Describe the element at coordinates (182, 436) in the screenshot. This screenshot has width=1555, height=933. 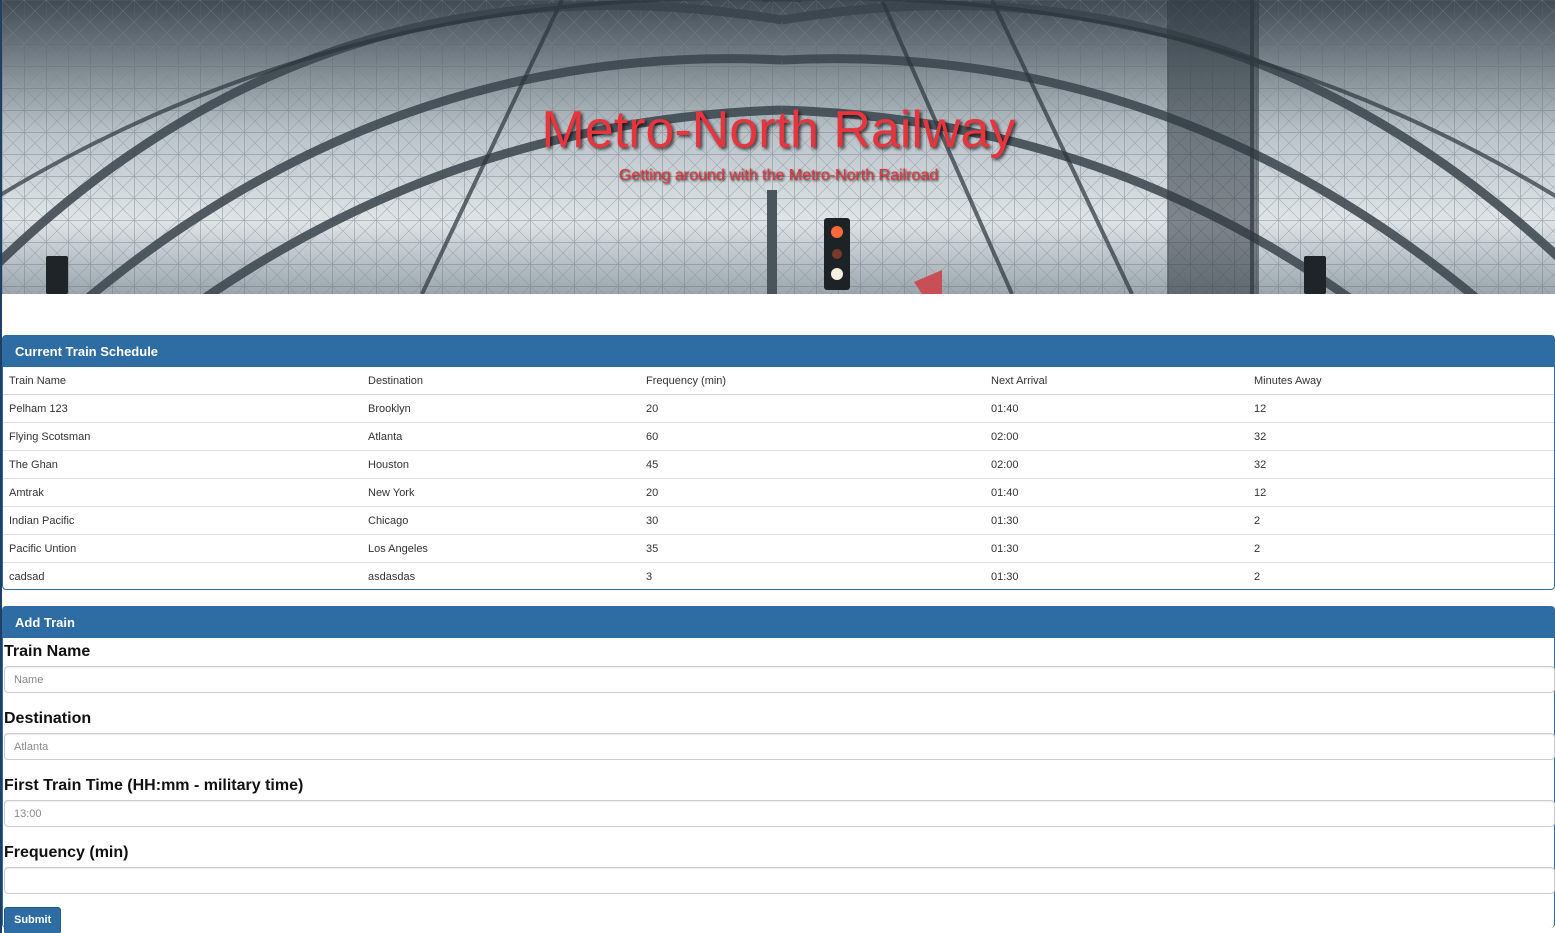
I see `cell-train-name: Flying Scotsman` at that location.